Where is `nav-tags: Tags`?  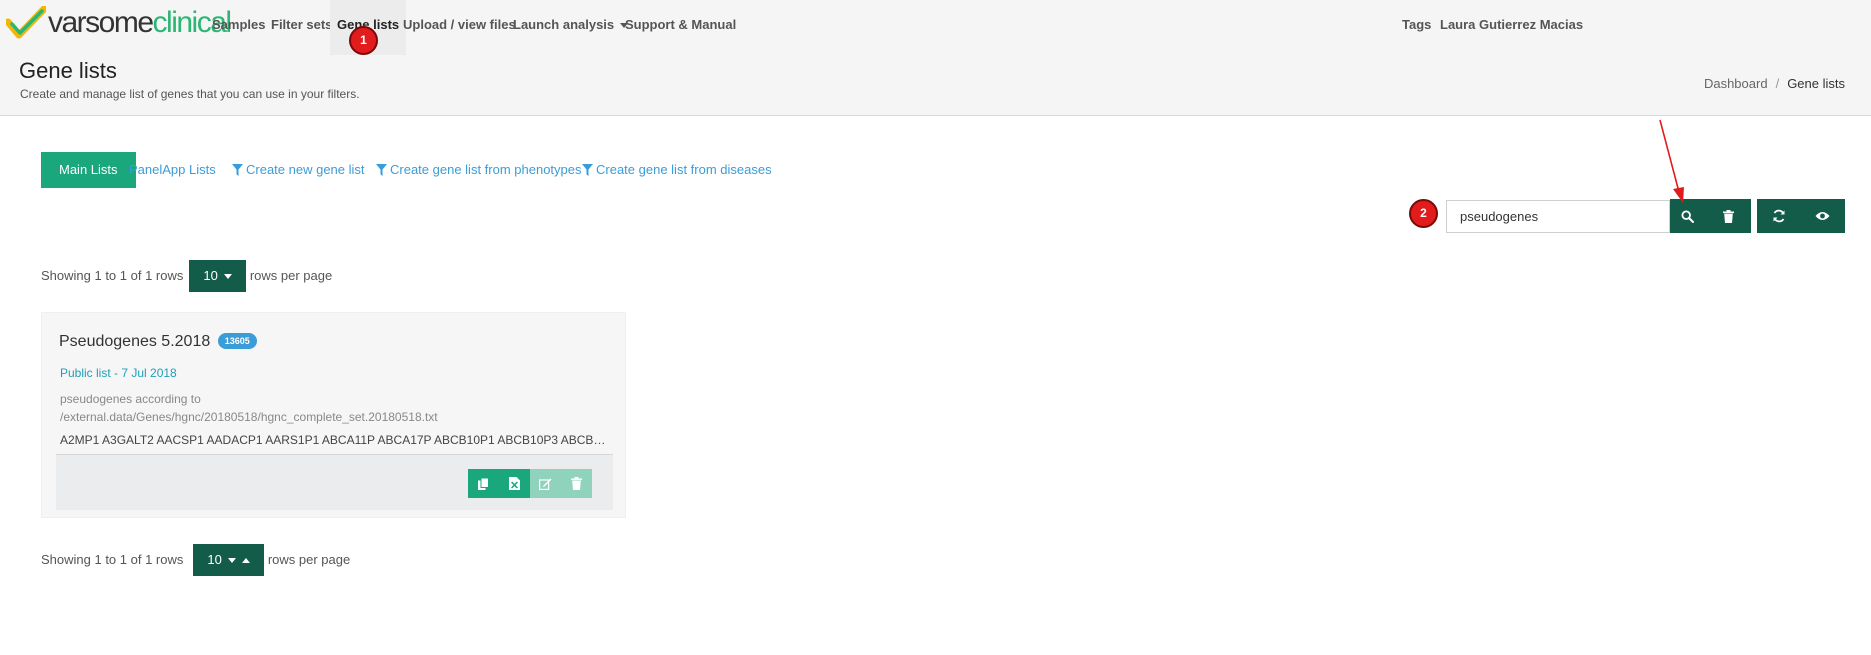
nav-tags: Tags is located at coordinates (1416, 27).